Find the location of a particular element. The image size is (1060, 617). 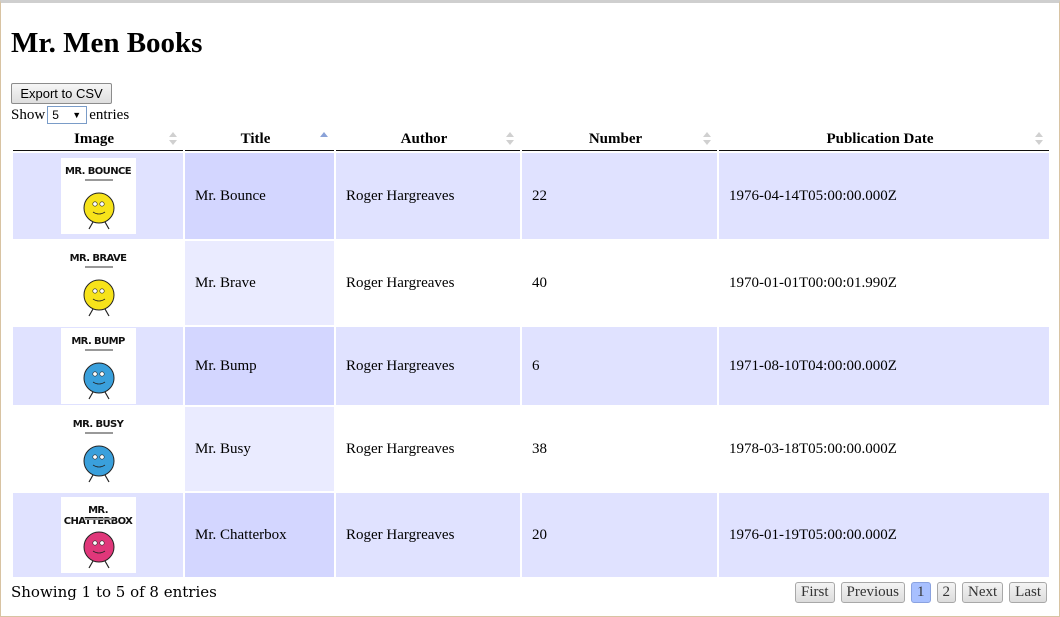

column-label: Publication Date is located at coordinates (880, 138).